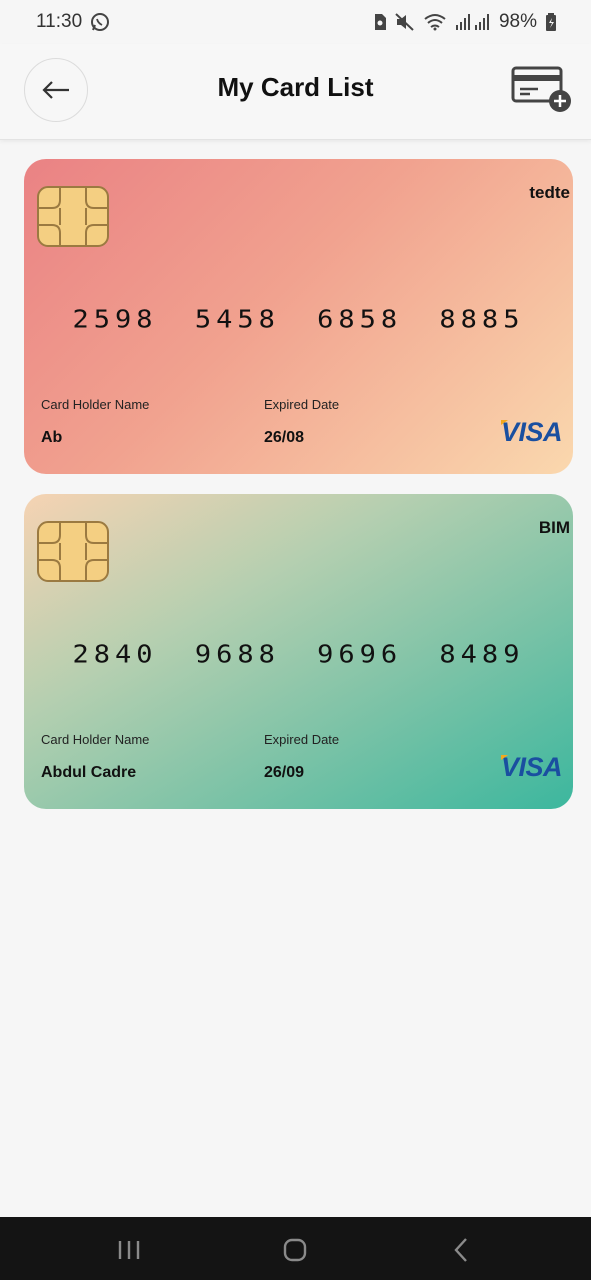  What do you see at coordinates (517, 21) in the screenshot?
I see `battery-percent: 98%` at bounding box center [517, 21].